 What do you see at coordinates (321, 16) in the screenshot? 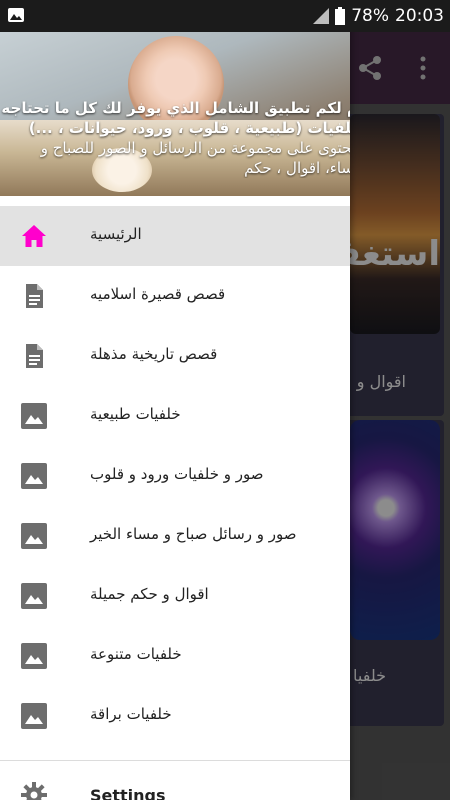
I see `signal-icon` at bounding box center [321, 16].